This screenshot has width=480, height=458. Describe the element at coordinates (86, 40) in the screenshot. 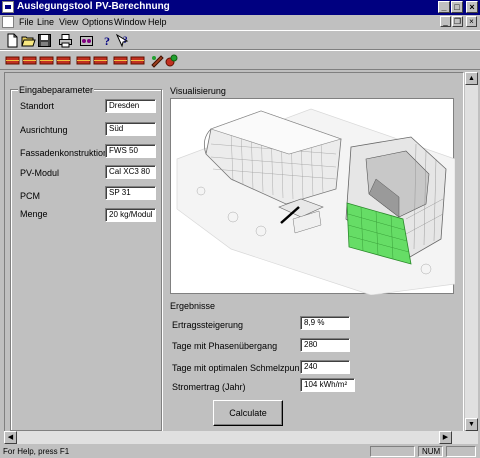

I see `preview-icon` at that location.